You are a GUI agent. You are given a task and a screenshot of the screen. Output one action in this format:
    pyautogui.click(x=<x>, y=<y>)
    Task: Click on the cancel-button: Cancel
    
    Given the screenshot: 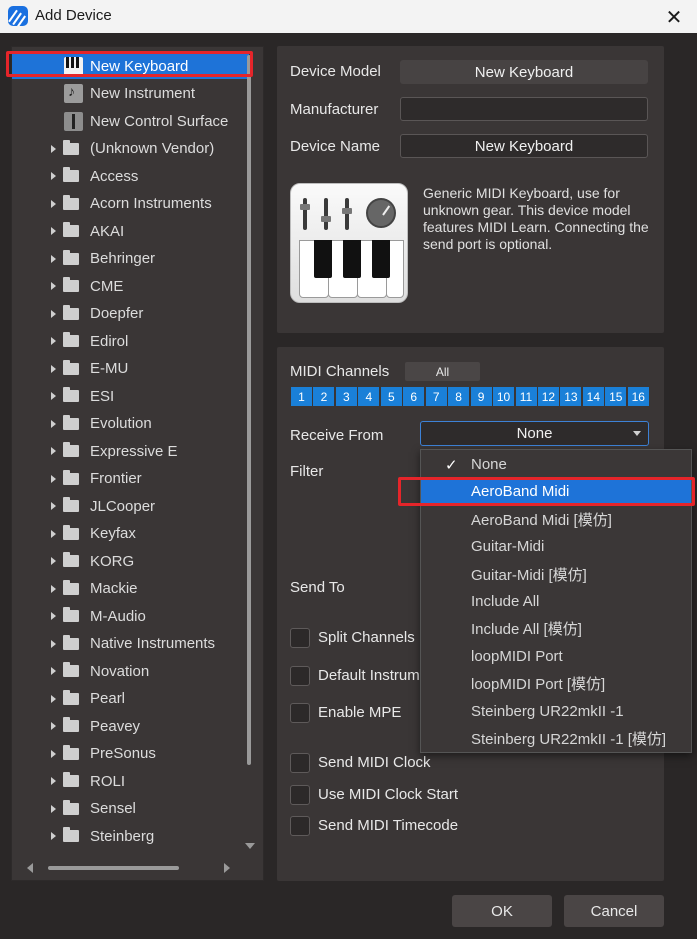 What is the action you would take?
    pyautogui.click(x=614, y=911)
    